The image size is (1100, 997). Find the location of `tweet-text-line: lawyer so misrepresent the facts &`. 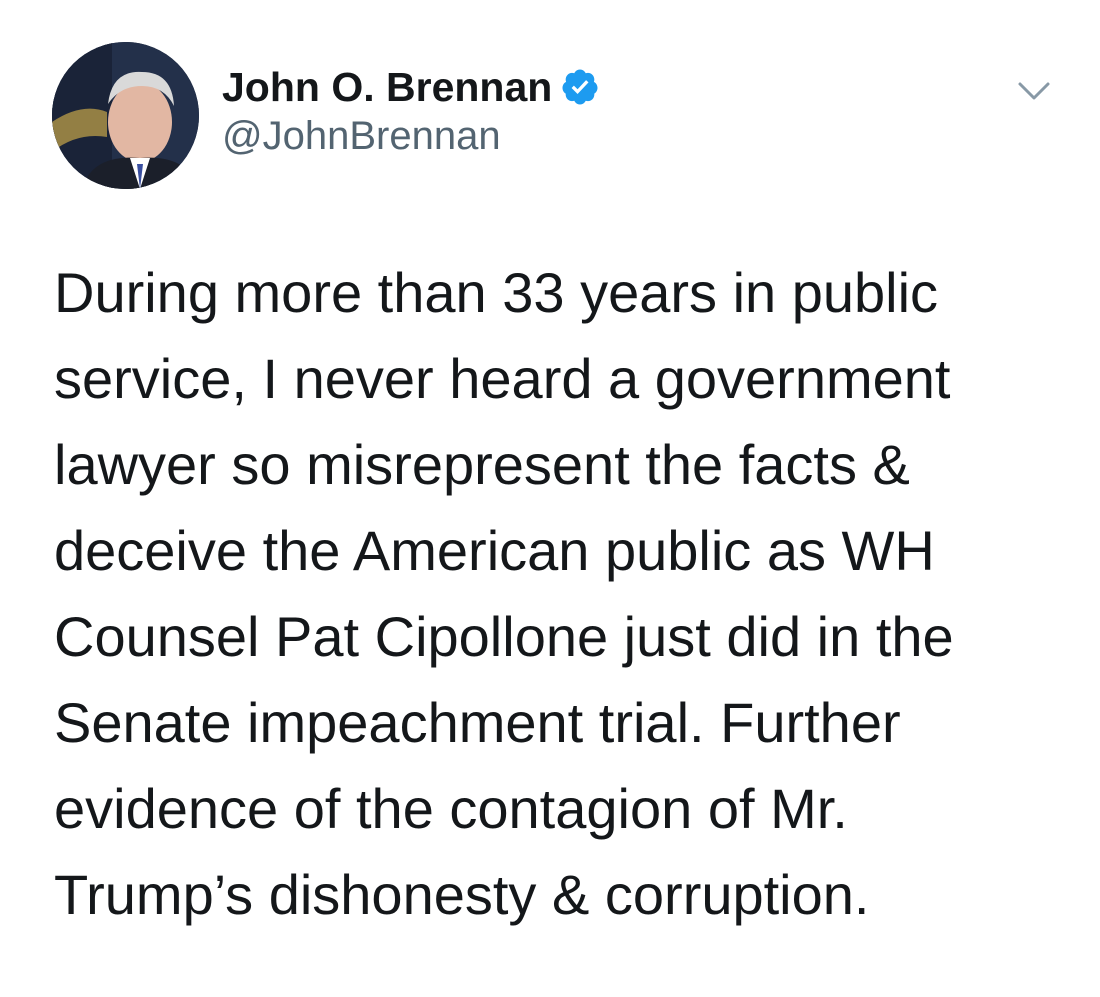

tweet-text-line: lawyer so misrepresent the facts & is located at coordinates (482, 464).